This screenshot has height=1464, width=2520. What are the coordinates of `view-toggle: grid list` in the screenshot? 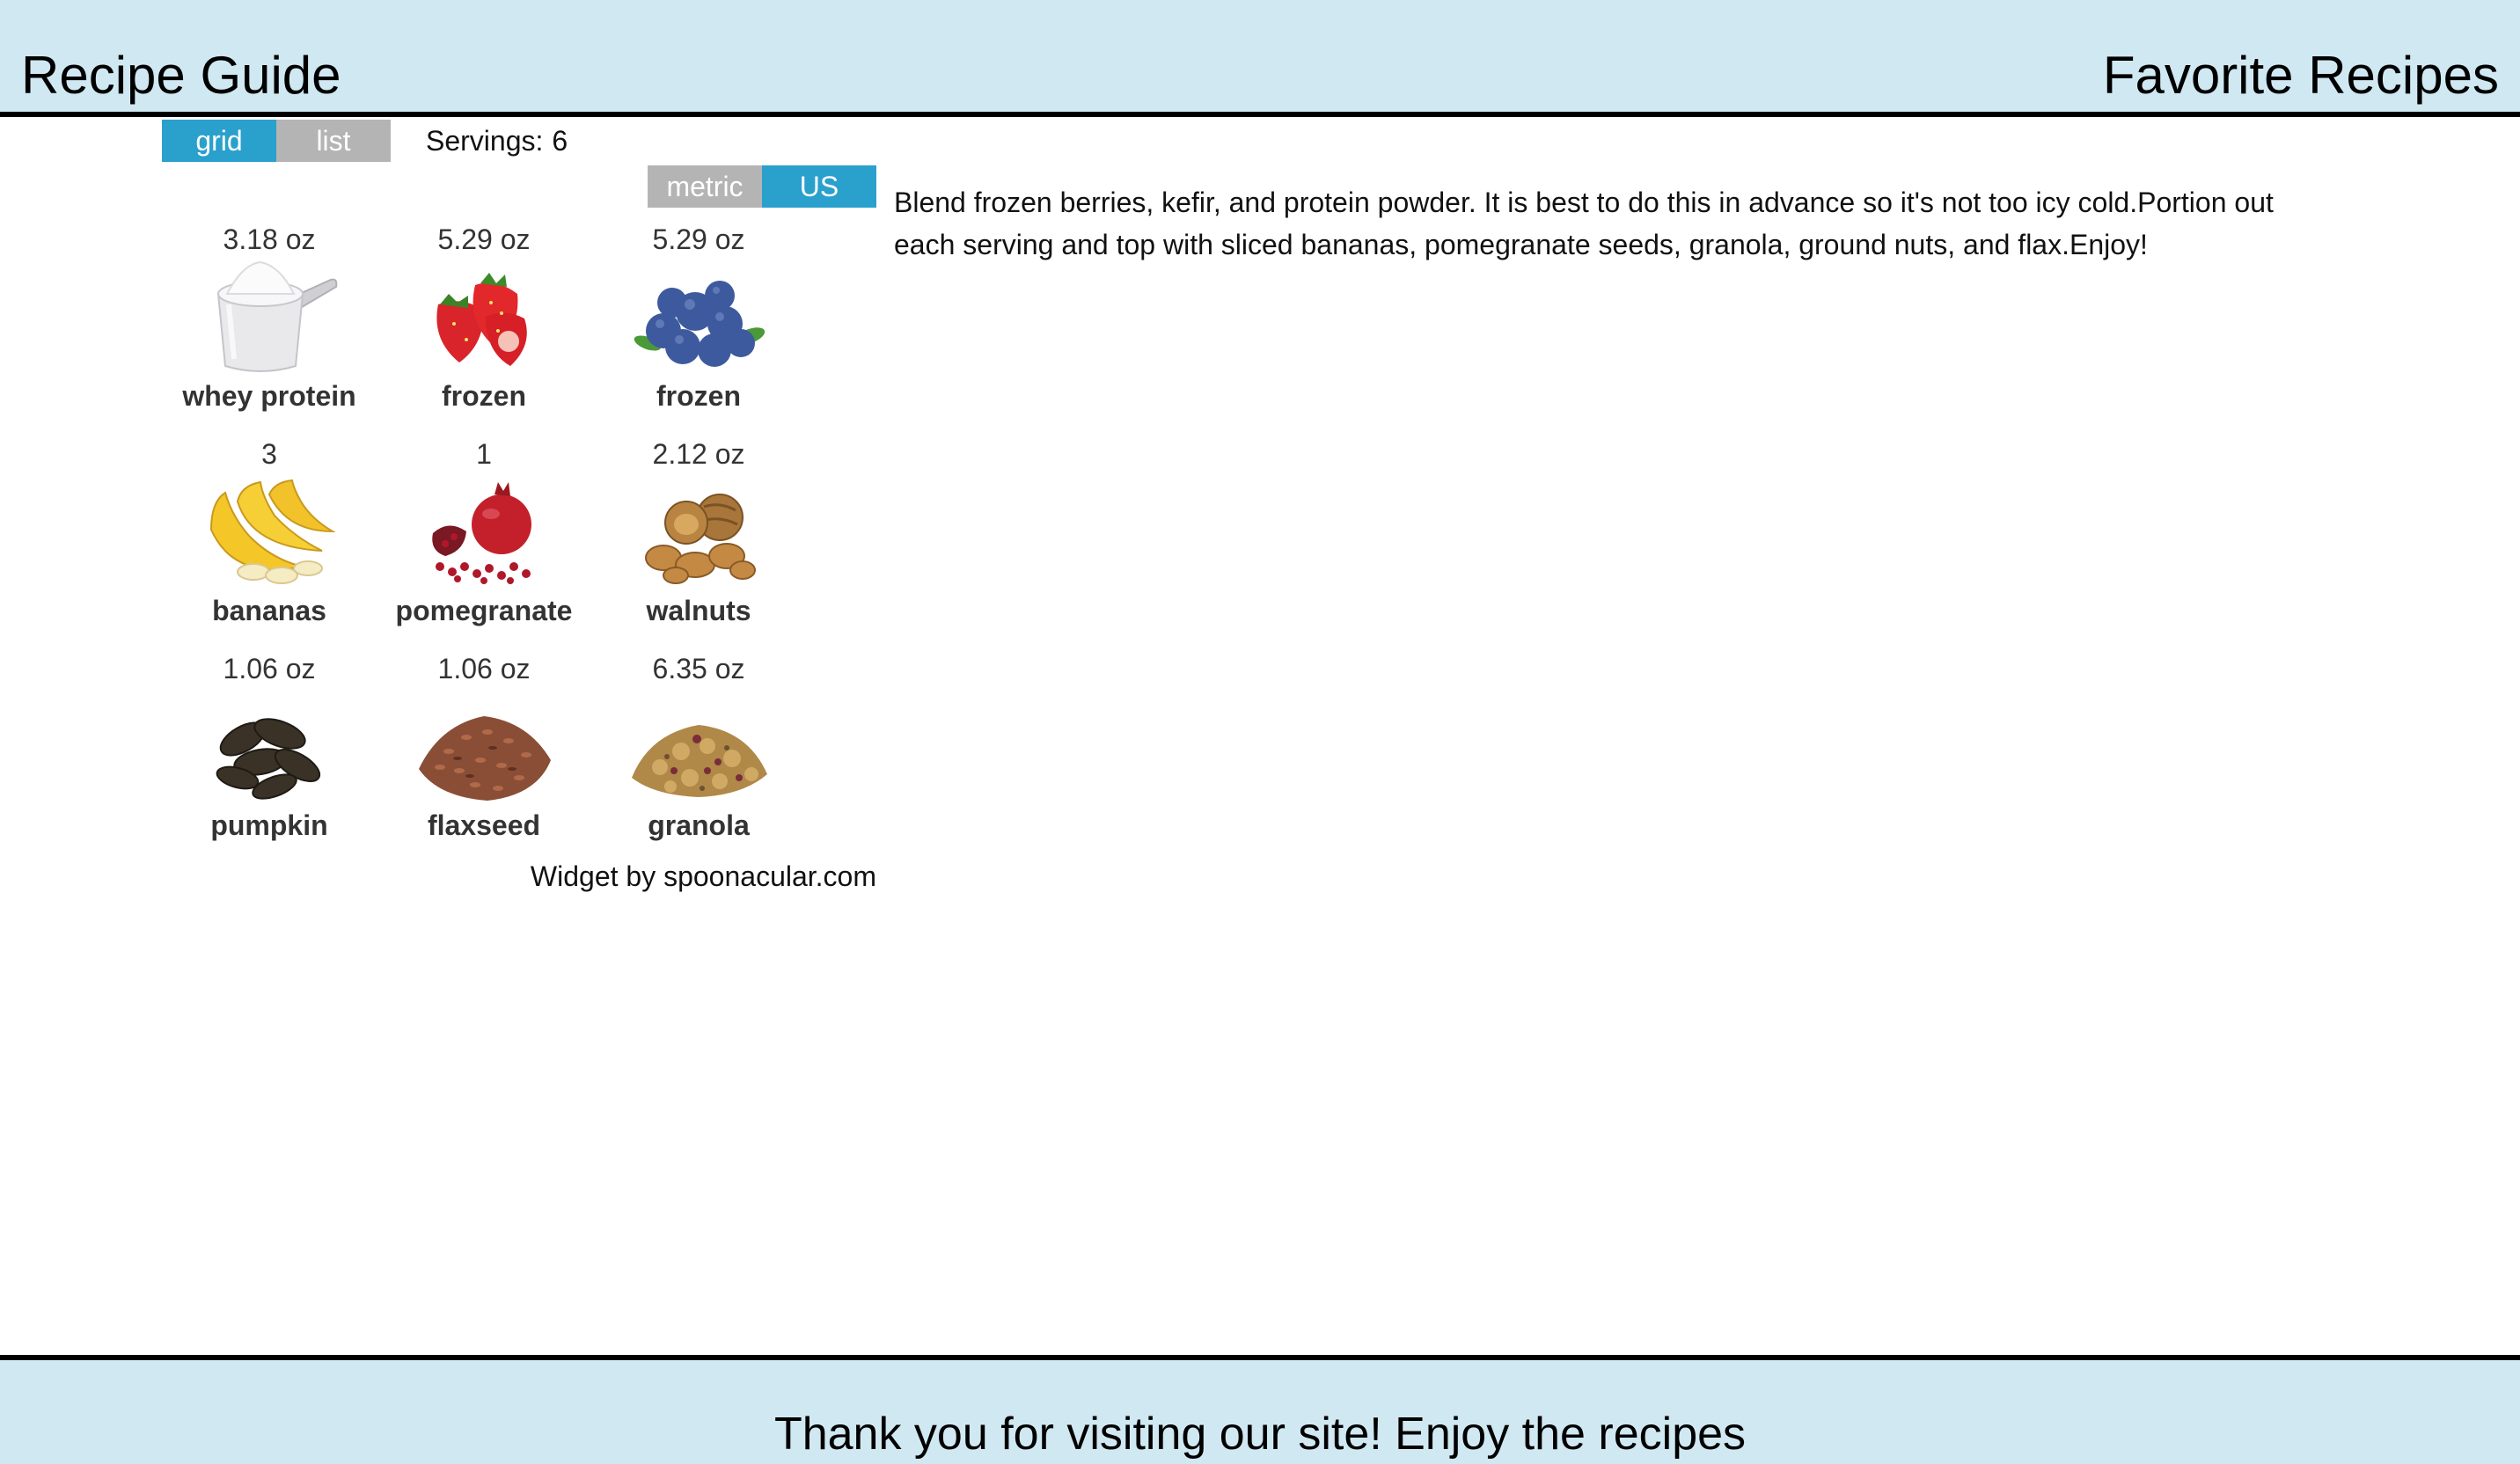 It's located at (276, 141).